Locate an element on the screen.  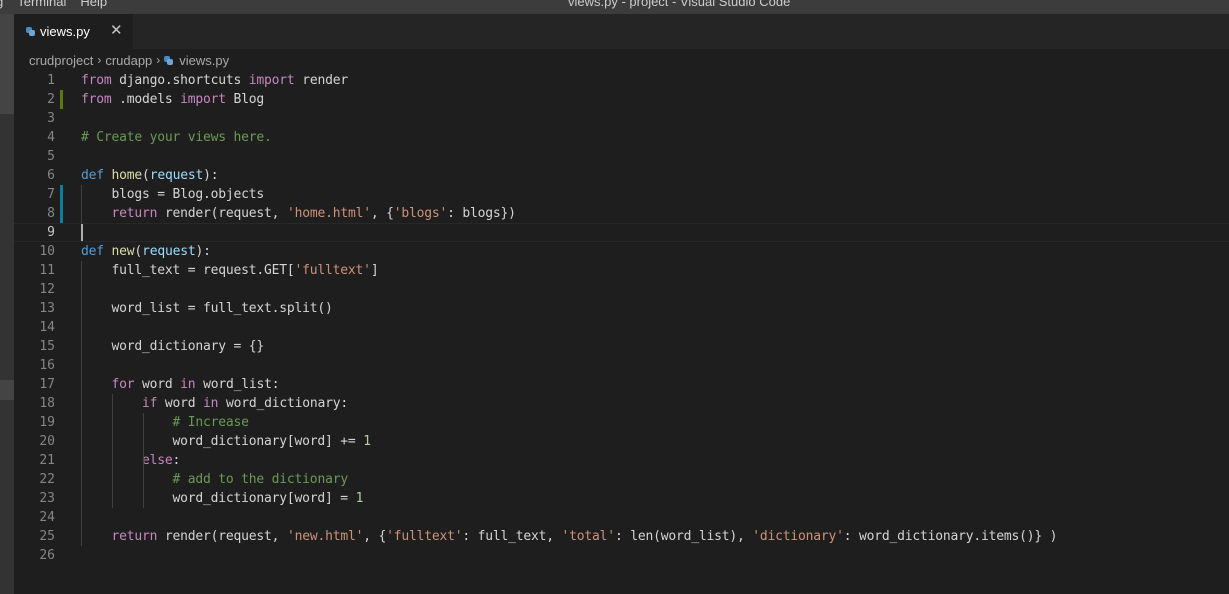
code-line: 9 is located at coordinates (621, 232).